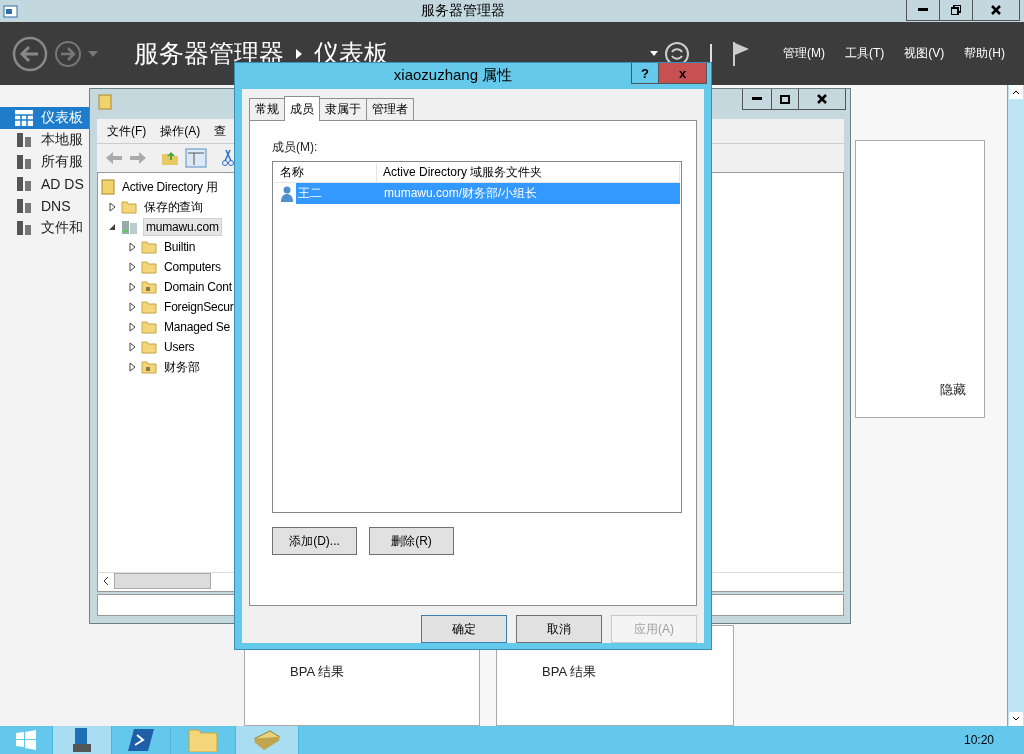 The height and width of the screenshot is (754, 1024). Describe the element at coordinates (462, 11) in the screenshot. I see `window-title: 服务器管理器` at that location.